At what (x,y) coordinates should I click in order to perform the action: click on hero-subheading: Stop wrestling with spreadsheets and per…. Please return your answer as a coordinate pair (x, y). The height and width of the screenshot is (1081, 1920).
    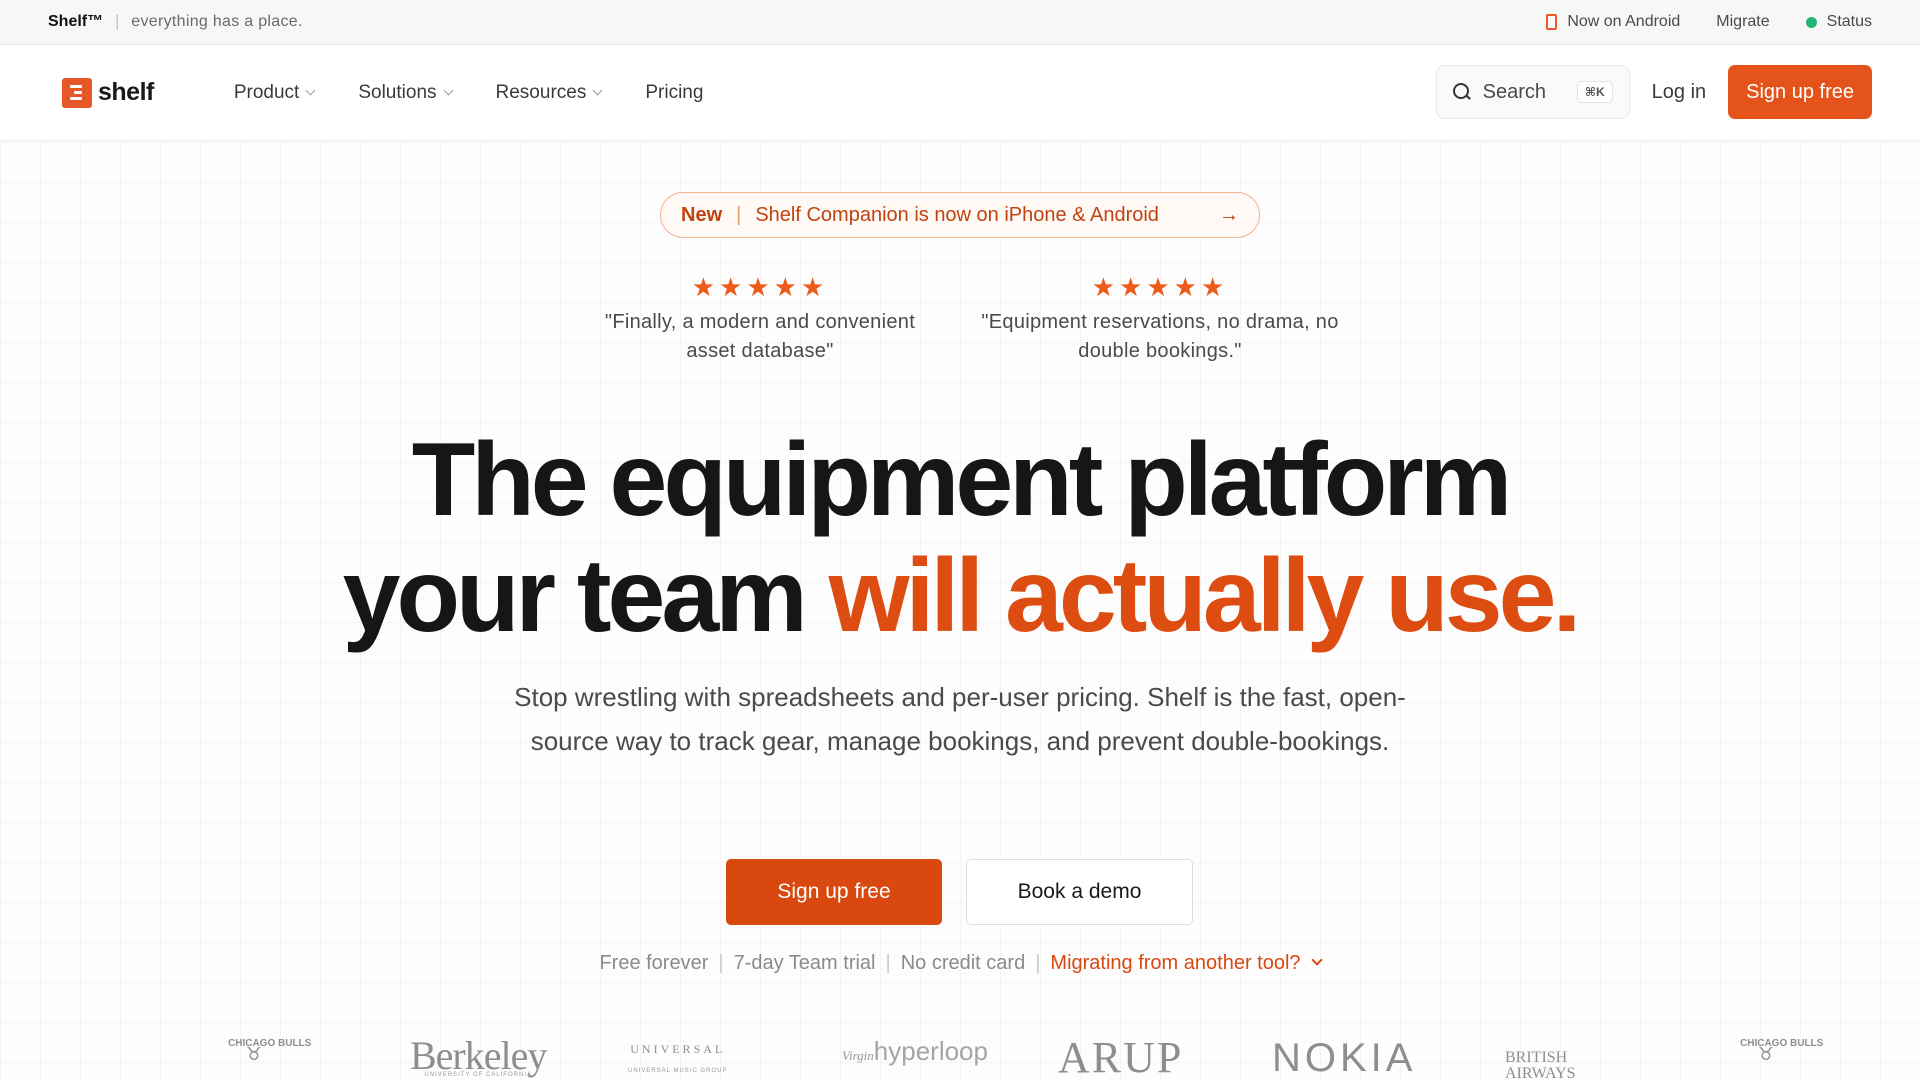
    Looking at the image, I should click on (960, 719).